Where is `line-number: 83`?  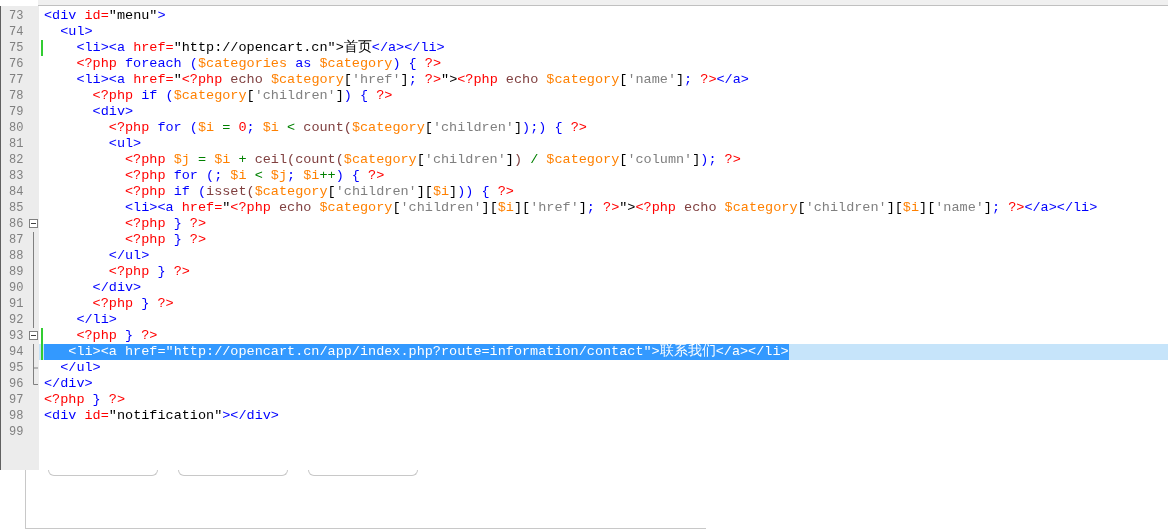 line-number: 83 is located at coordinates (16, 176).